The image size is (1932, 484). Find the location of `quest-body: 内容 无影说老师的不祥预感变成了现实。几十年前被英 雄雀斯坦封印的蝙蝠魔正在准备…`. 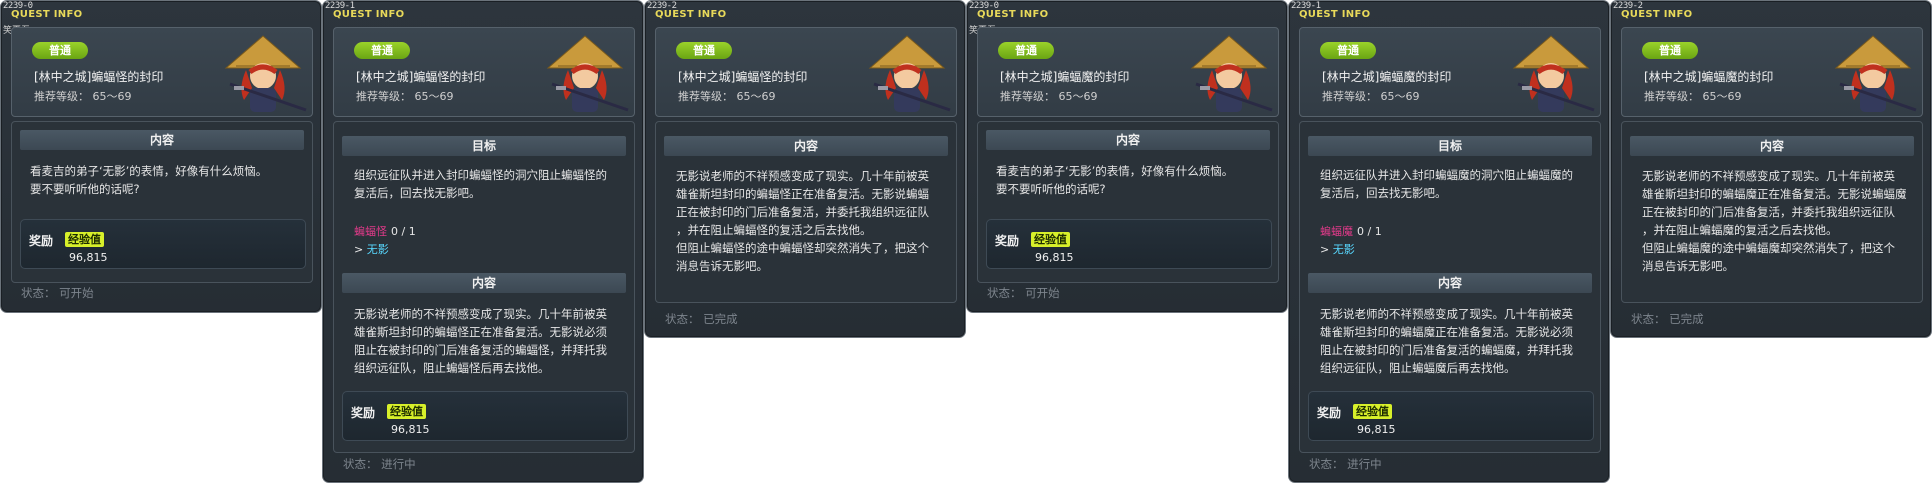

quest-body: 内容 无影说老师的不祥预感变成了现实。几十年前被英 雄雀斯坦封印的蝙蝠魔正在准备… is located at coordinates (1772, 212).